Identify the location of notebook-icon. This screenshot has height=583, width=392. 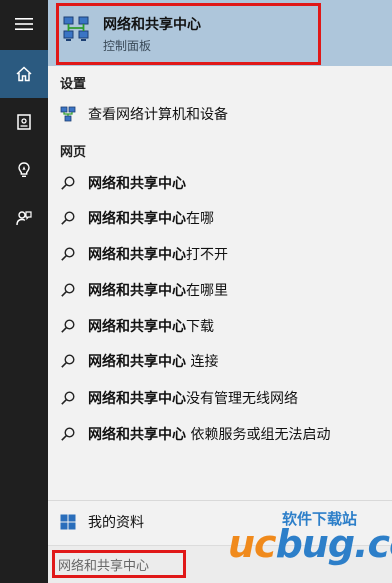
(24, 122).